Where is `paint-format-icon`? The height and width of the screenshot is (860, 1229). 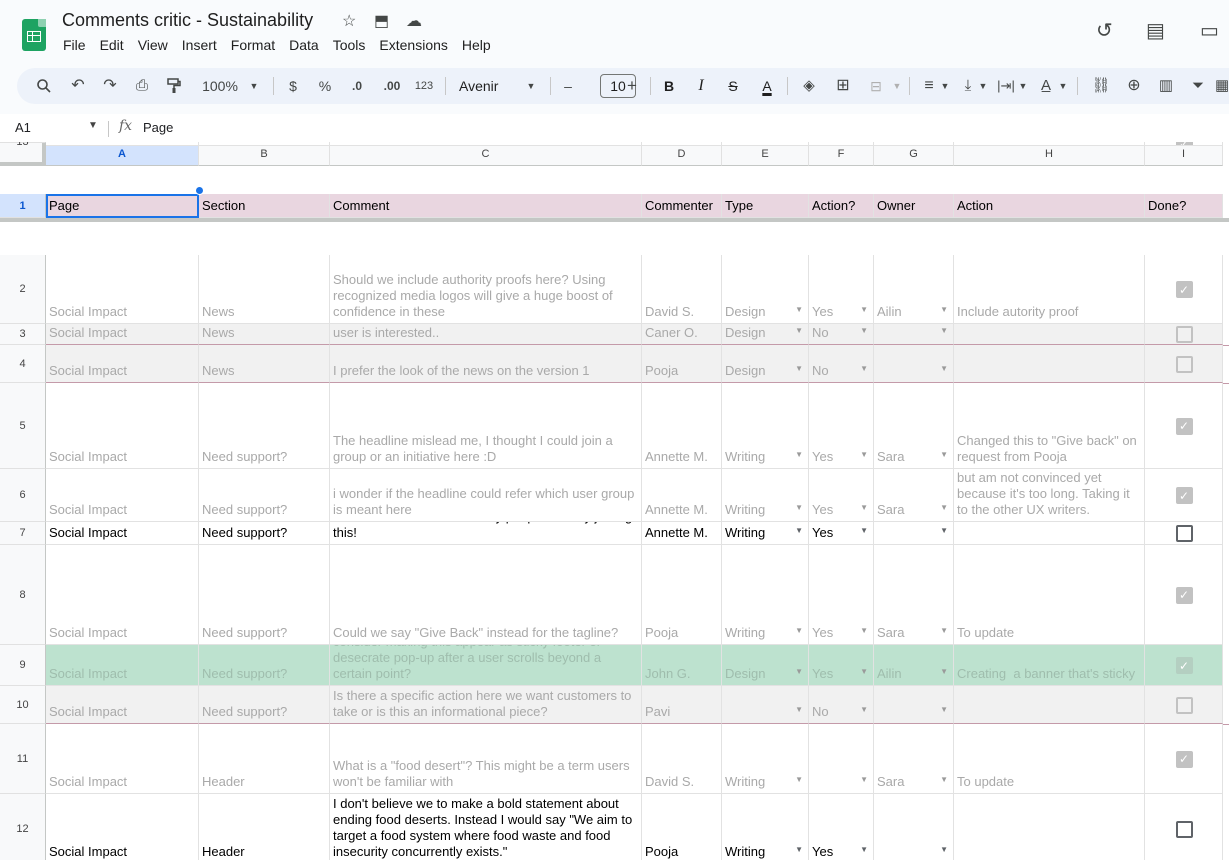 paint-format-icon is located at coordinates (174, 86).